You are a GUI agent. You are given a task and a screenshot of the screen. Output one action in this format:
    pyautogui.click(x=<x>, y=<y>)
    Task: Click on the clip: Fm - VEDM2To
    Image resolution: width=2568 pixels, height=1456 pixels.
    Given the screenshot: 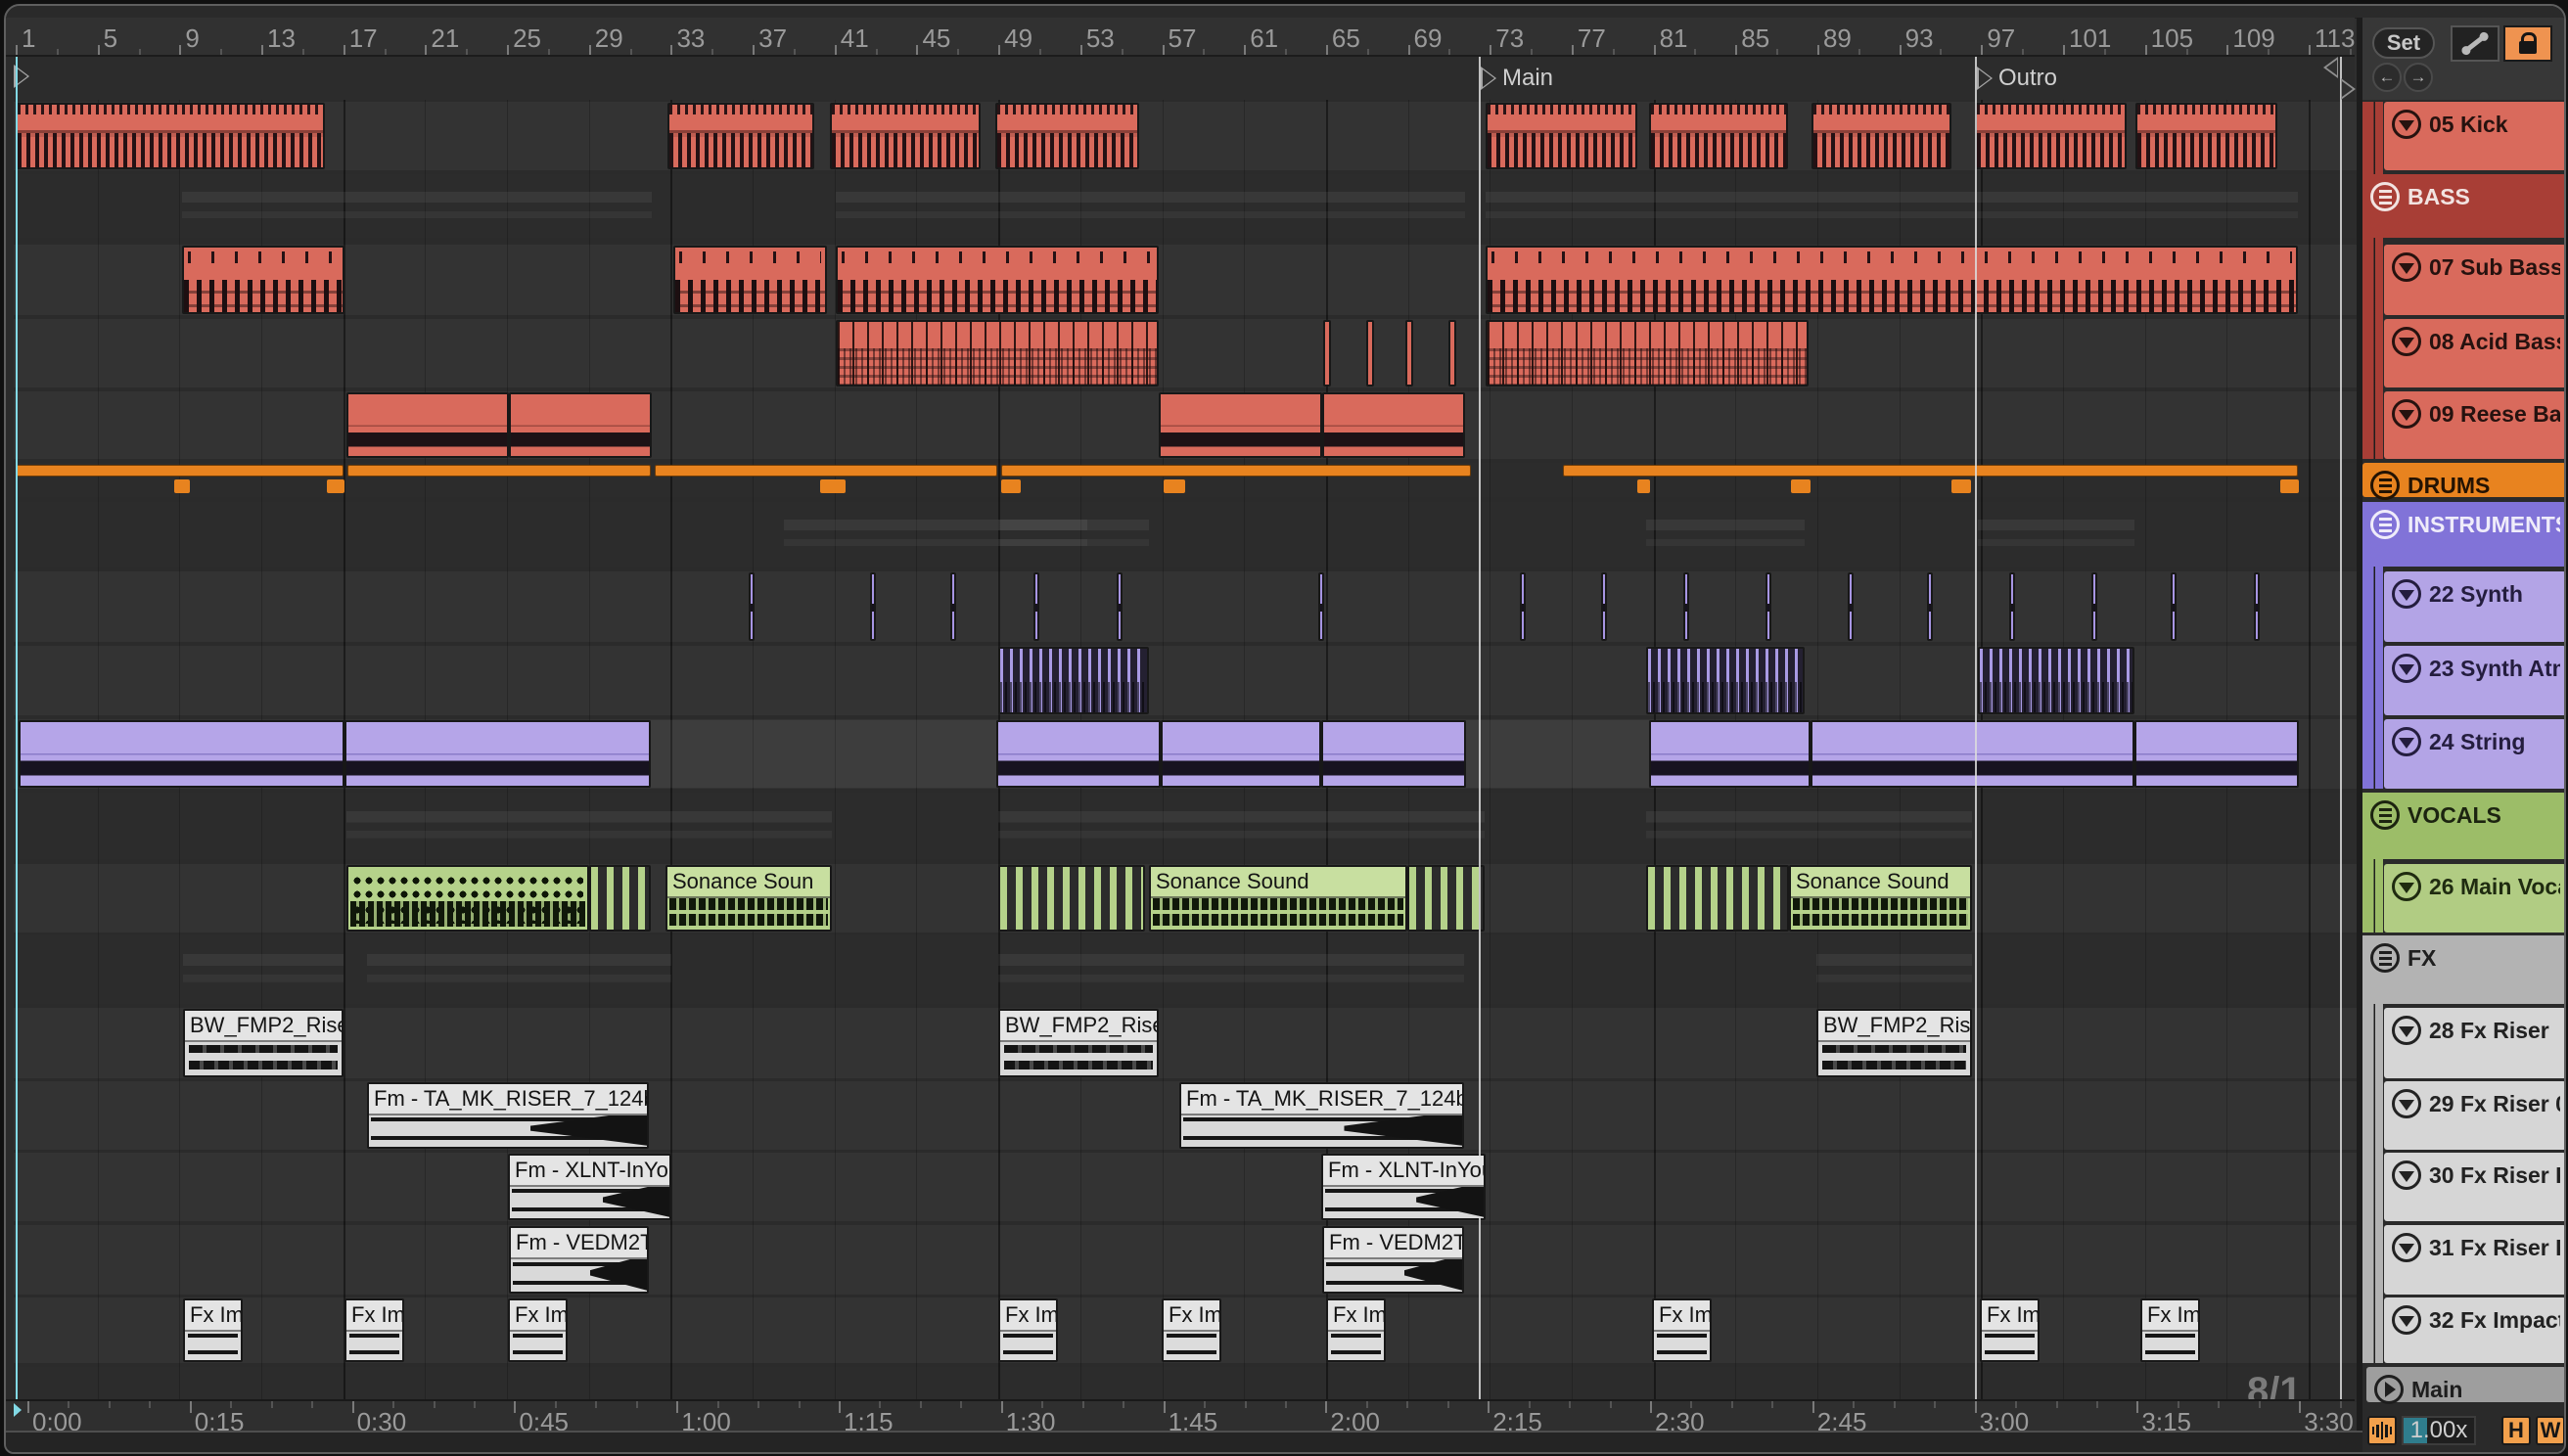 What is the action you would take?
    pyautogui.click(x=1393, y=1260)
    